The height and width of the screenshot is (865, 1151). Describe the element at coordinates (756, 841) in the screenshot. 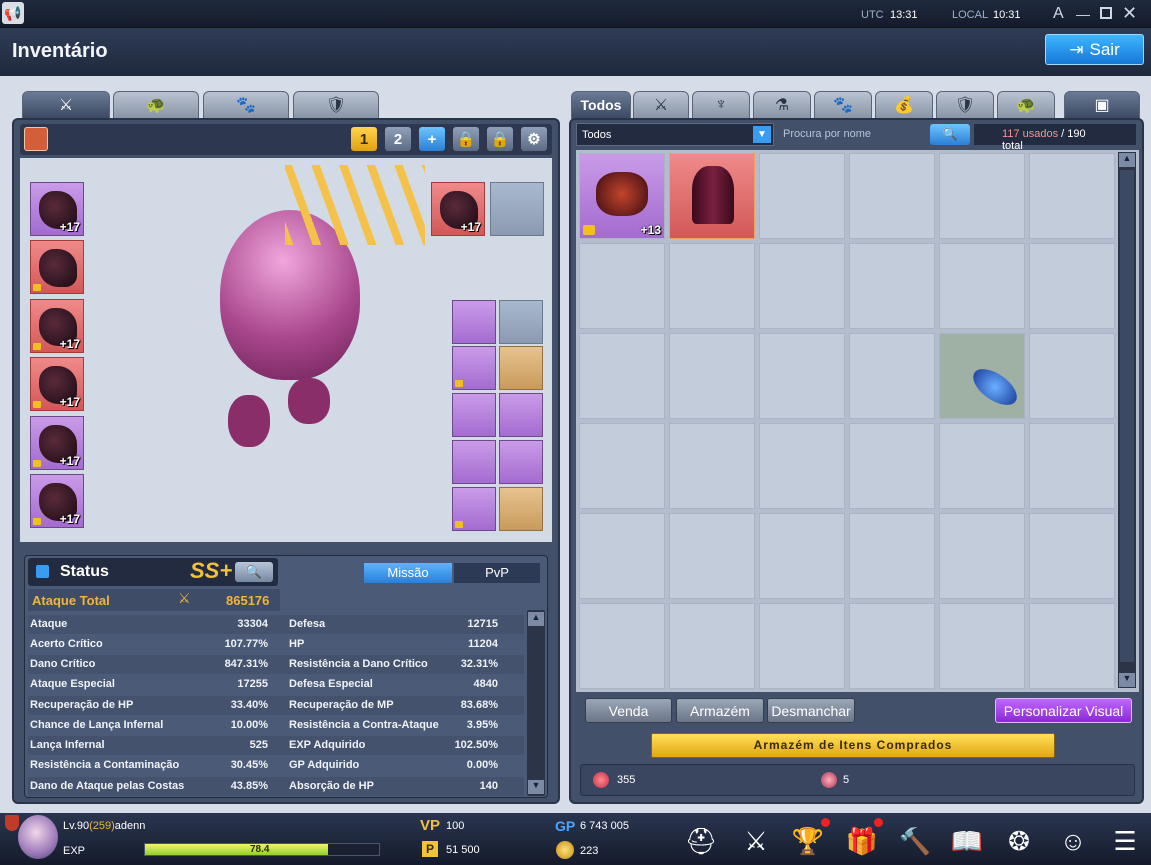

I see `skills-menu-icon: ⚔` at that location.